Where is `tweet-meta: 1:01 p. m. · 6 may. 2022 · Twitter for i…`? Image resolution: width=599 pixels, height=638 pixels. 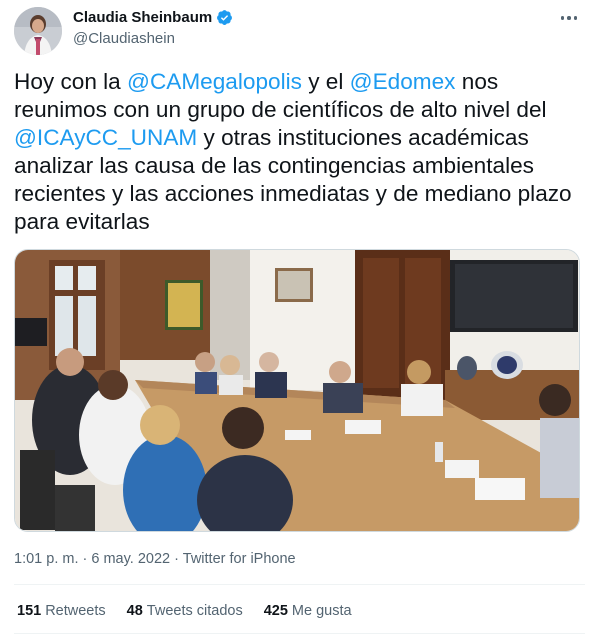
tweet-meta: 1:01 p. m. · 6 may. 2022 · Twitter for i… is located at coordinates (155, 559).